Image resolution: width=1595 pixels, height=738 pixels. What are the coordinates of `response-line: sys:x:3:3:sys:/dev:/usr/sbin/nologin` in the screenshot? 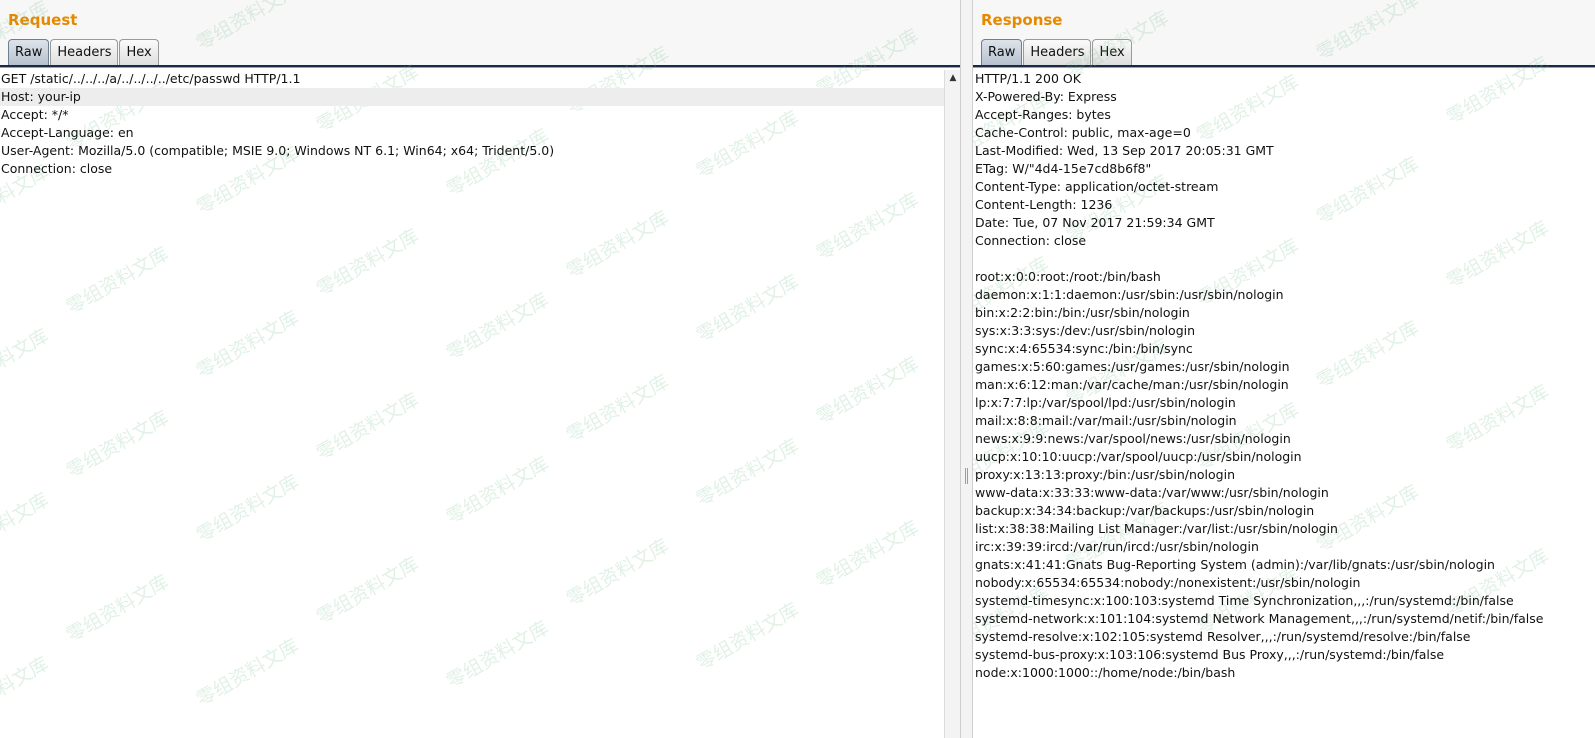 It's located at (1085, 330).